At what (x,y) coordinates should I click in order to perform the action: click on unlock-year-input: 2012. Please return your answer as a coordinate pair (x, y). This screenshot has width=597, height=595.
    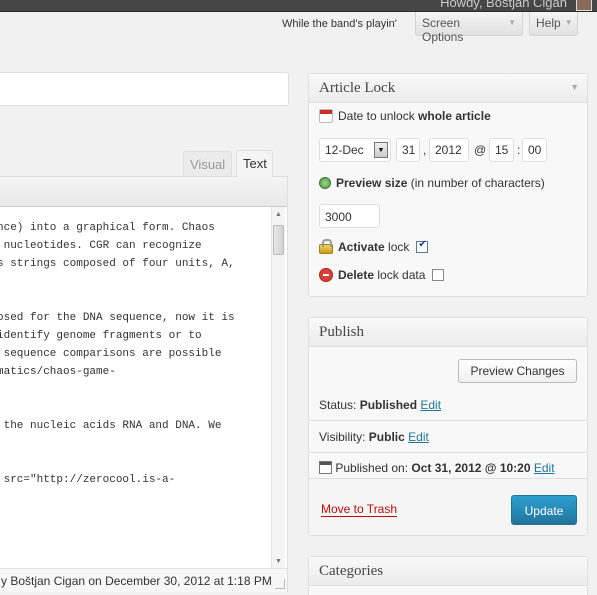
    Looking at the image, I should click on (449, 150).